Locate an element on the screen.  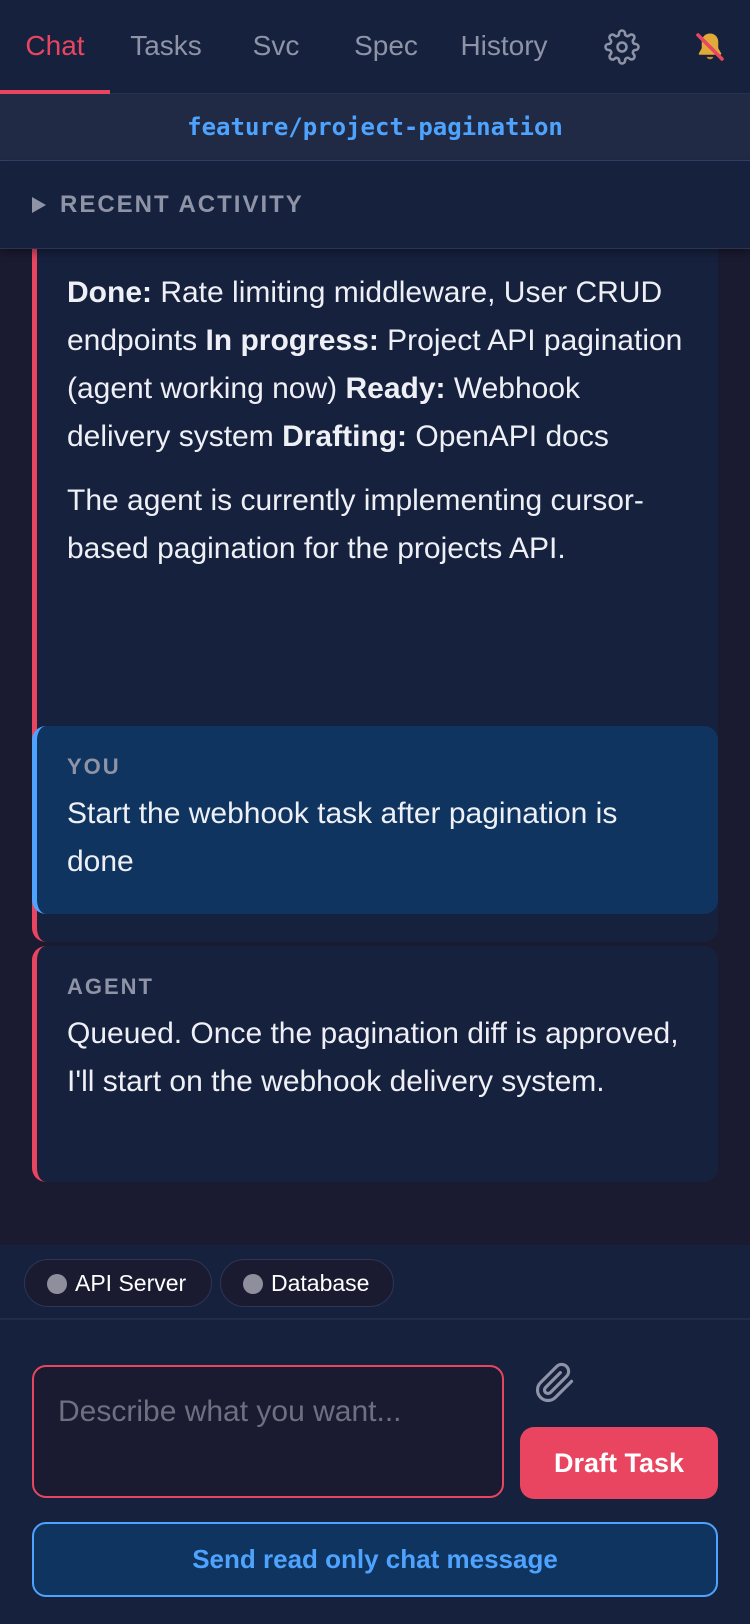
bell-muted-icon is located at coordinates (710, 47).